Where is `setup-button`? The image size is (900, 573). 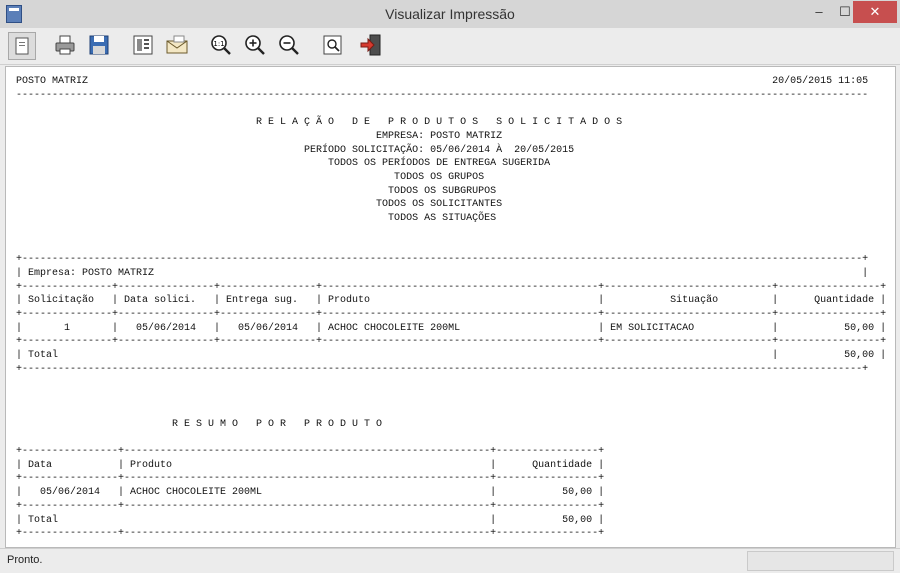
setup-button is located at coordinates (143, 45).